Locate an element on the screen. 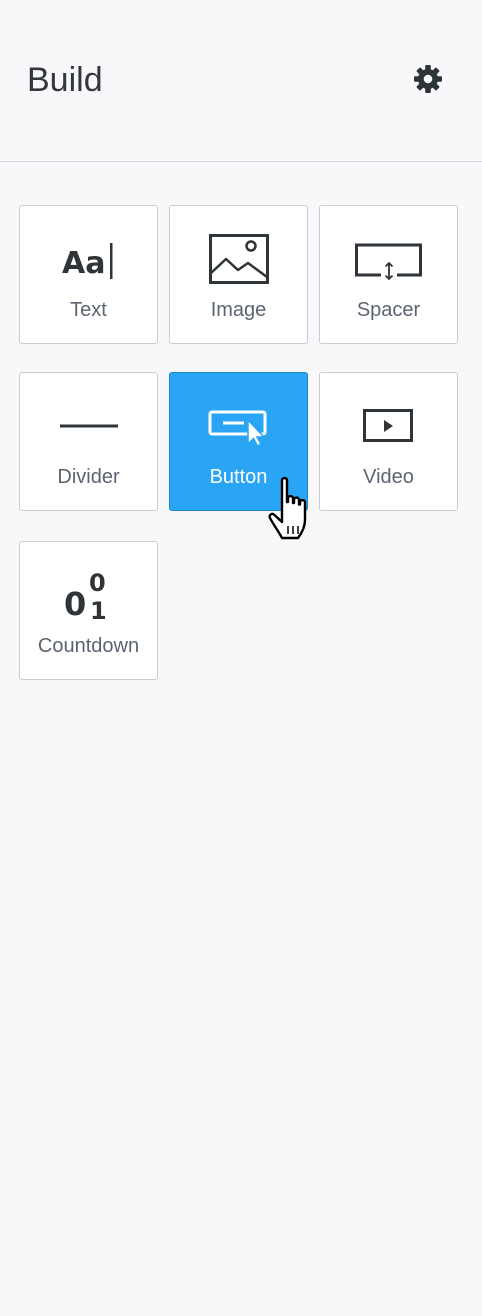  text-format-icon: Aa is located at coordinates (88, 259).